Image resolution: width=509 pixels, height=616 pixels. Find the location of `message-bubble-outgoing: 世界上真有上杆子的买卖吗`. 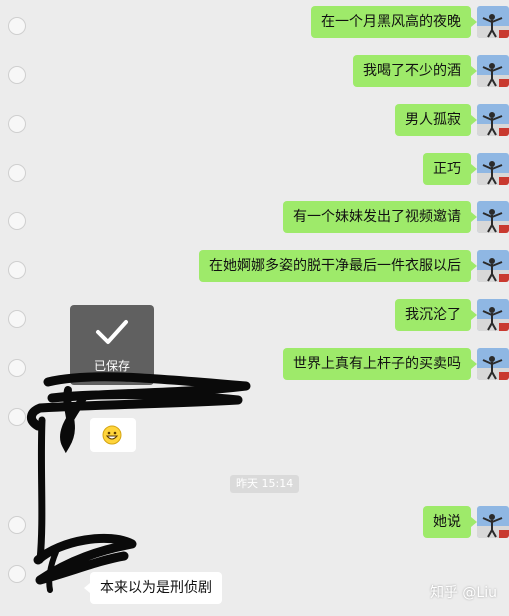

message-bubble-outgoing: 世界上真有上杆子的买卖吗 is located at coordinates (380, 364).